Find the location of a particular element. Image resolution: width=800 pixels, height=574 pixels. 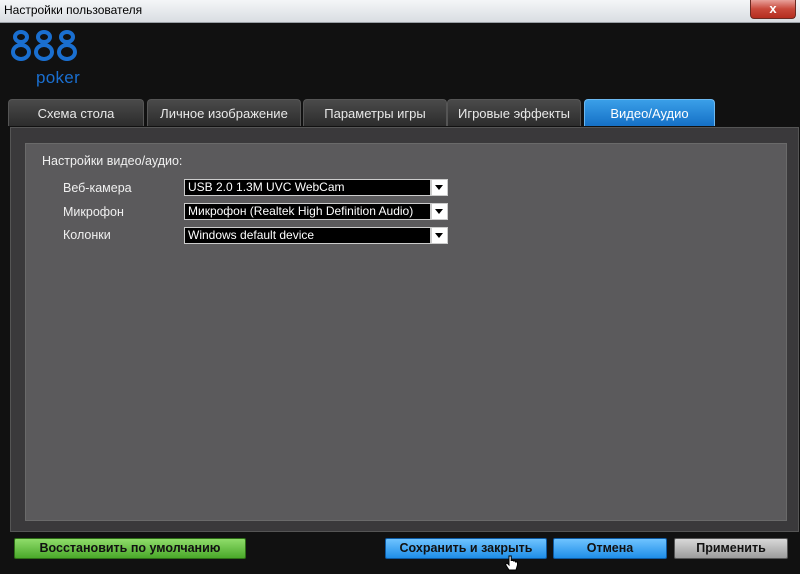

888poker-logo: poker is located at coordinates (50, 61).